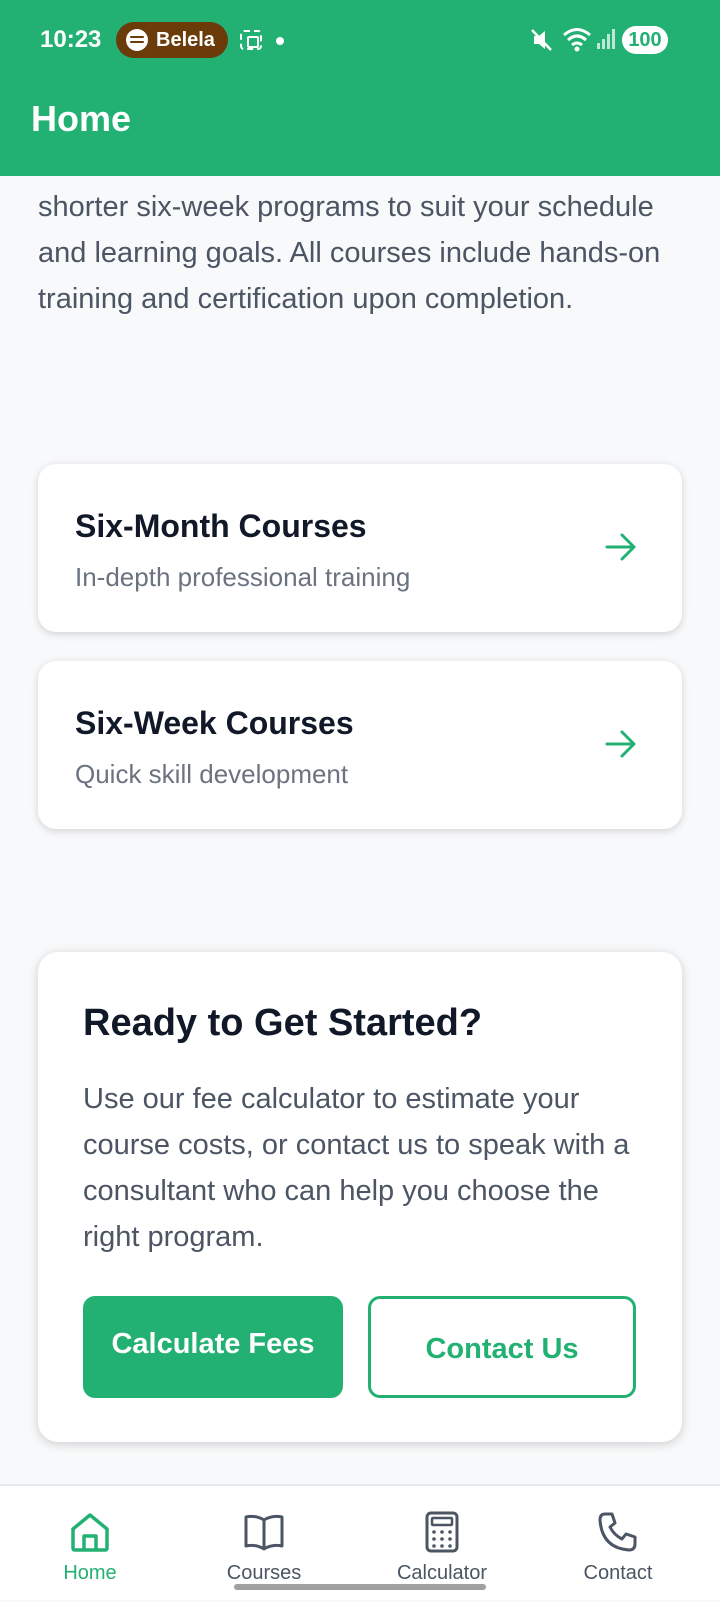  I want to click on signal-icon, so click(606, 39).